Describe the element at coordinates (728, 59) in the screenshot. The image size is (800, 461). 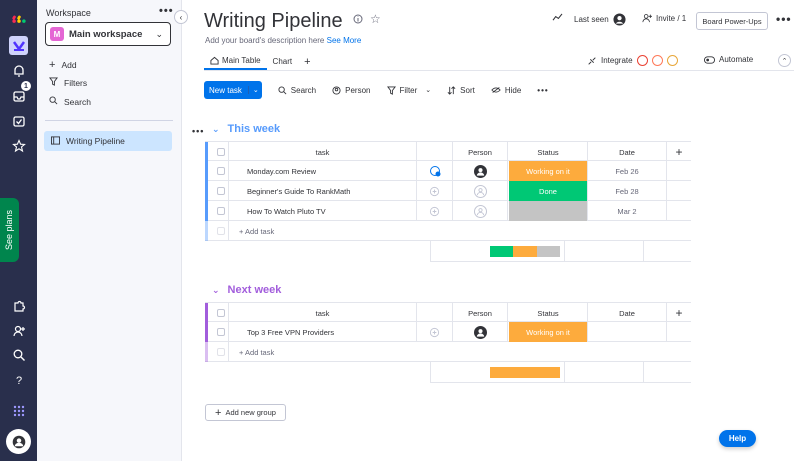
I see `automate-button: Automate` at that location.